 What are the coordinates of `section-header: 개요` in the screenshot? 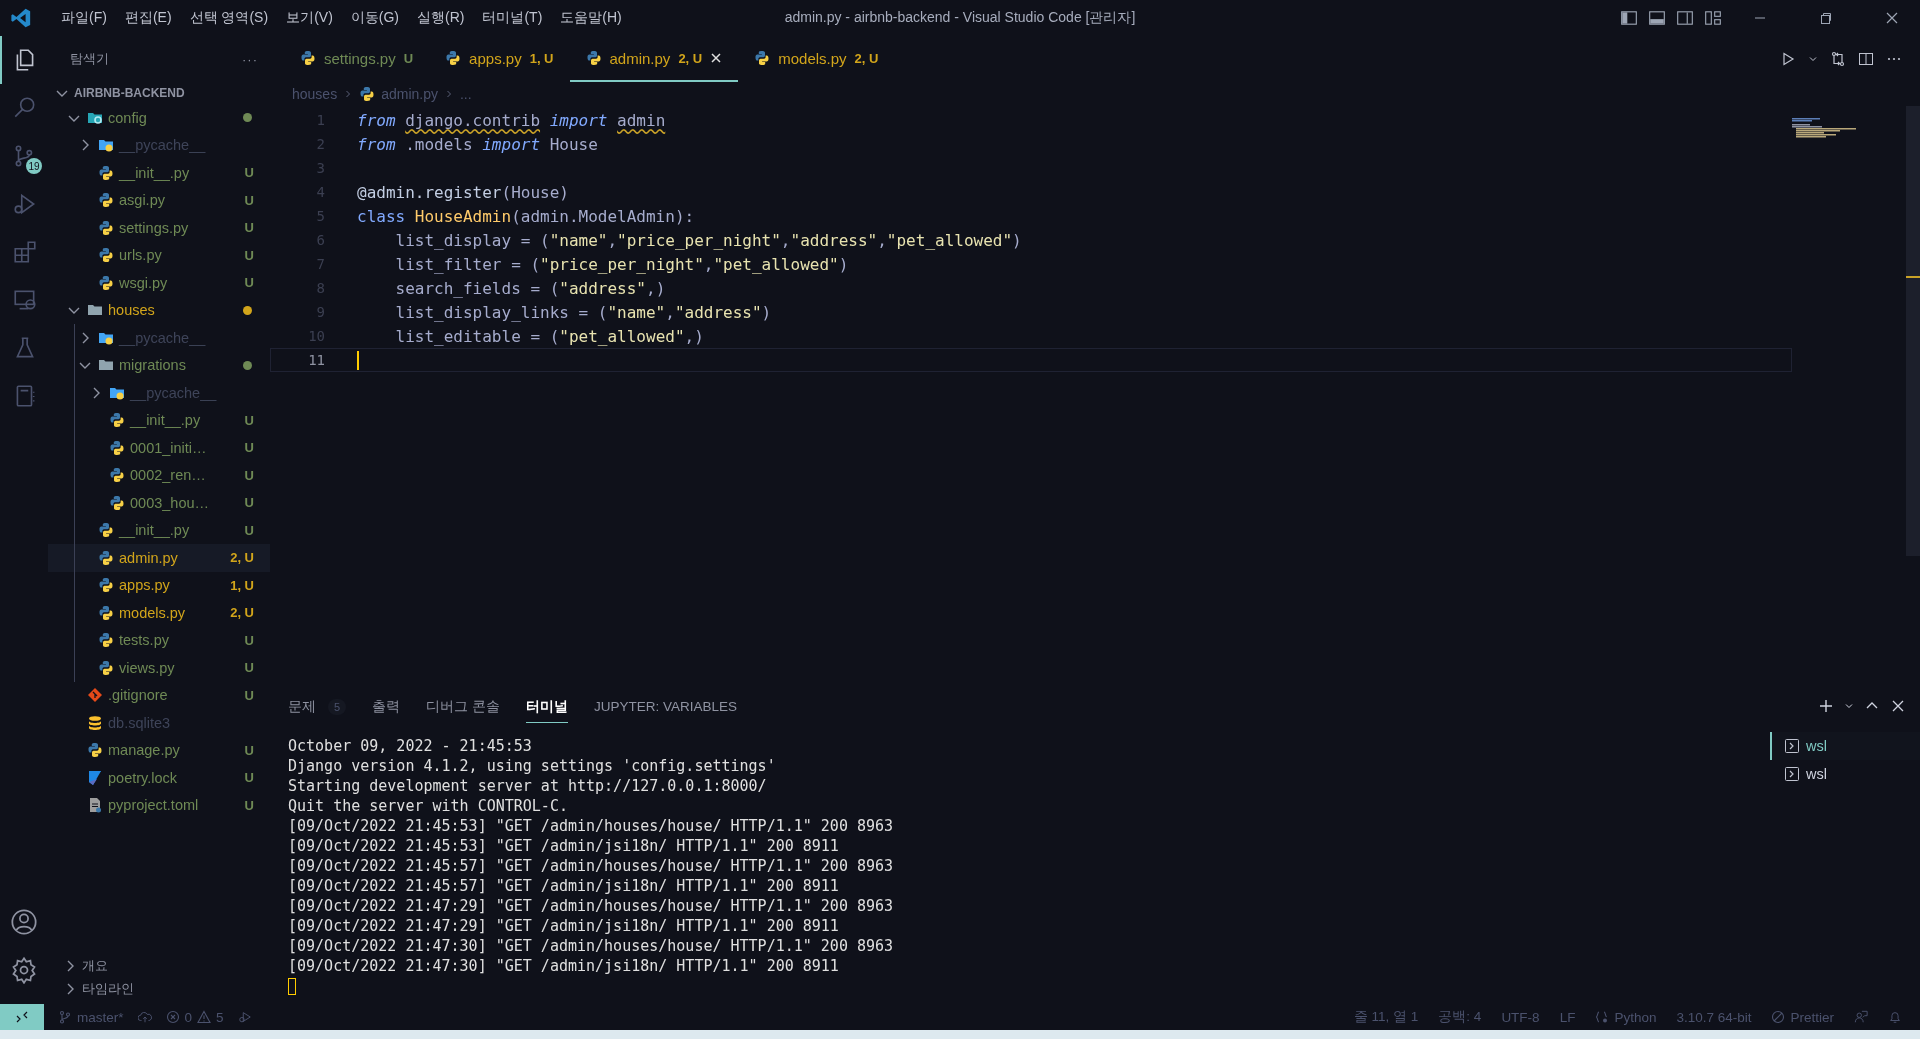 It's located at (159, 965).